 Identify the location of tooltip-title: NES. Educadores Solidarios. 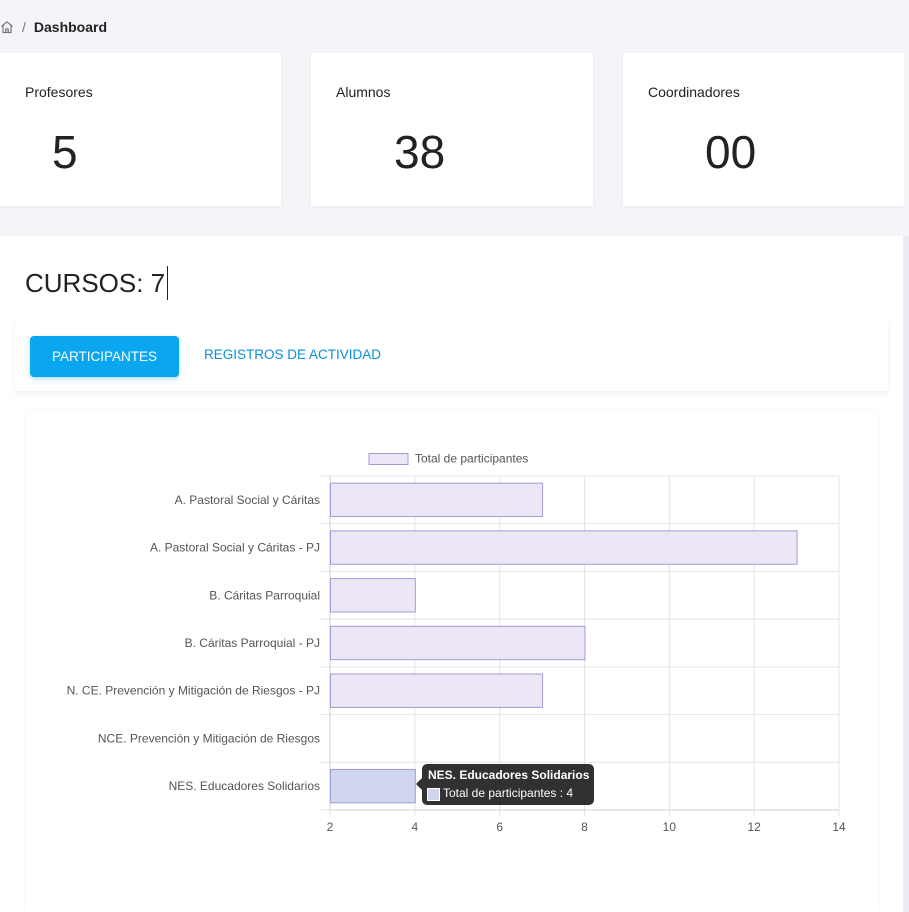
(509, 775).